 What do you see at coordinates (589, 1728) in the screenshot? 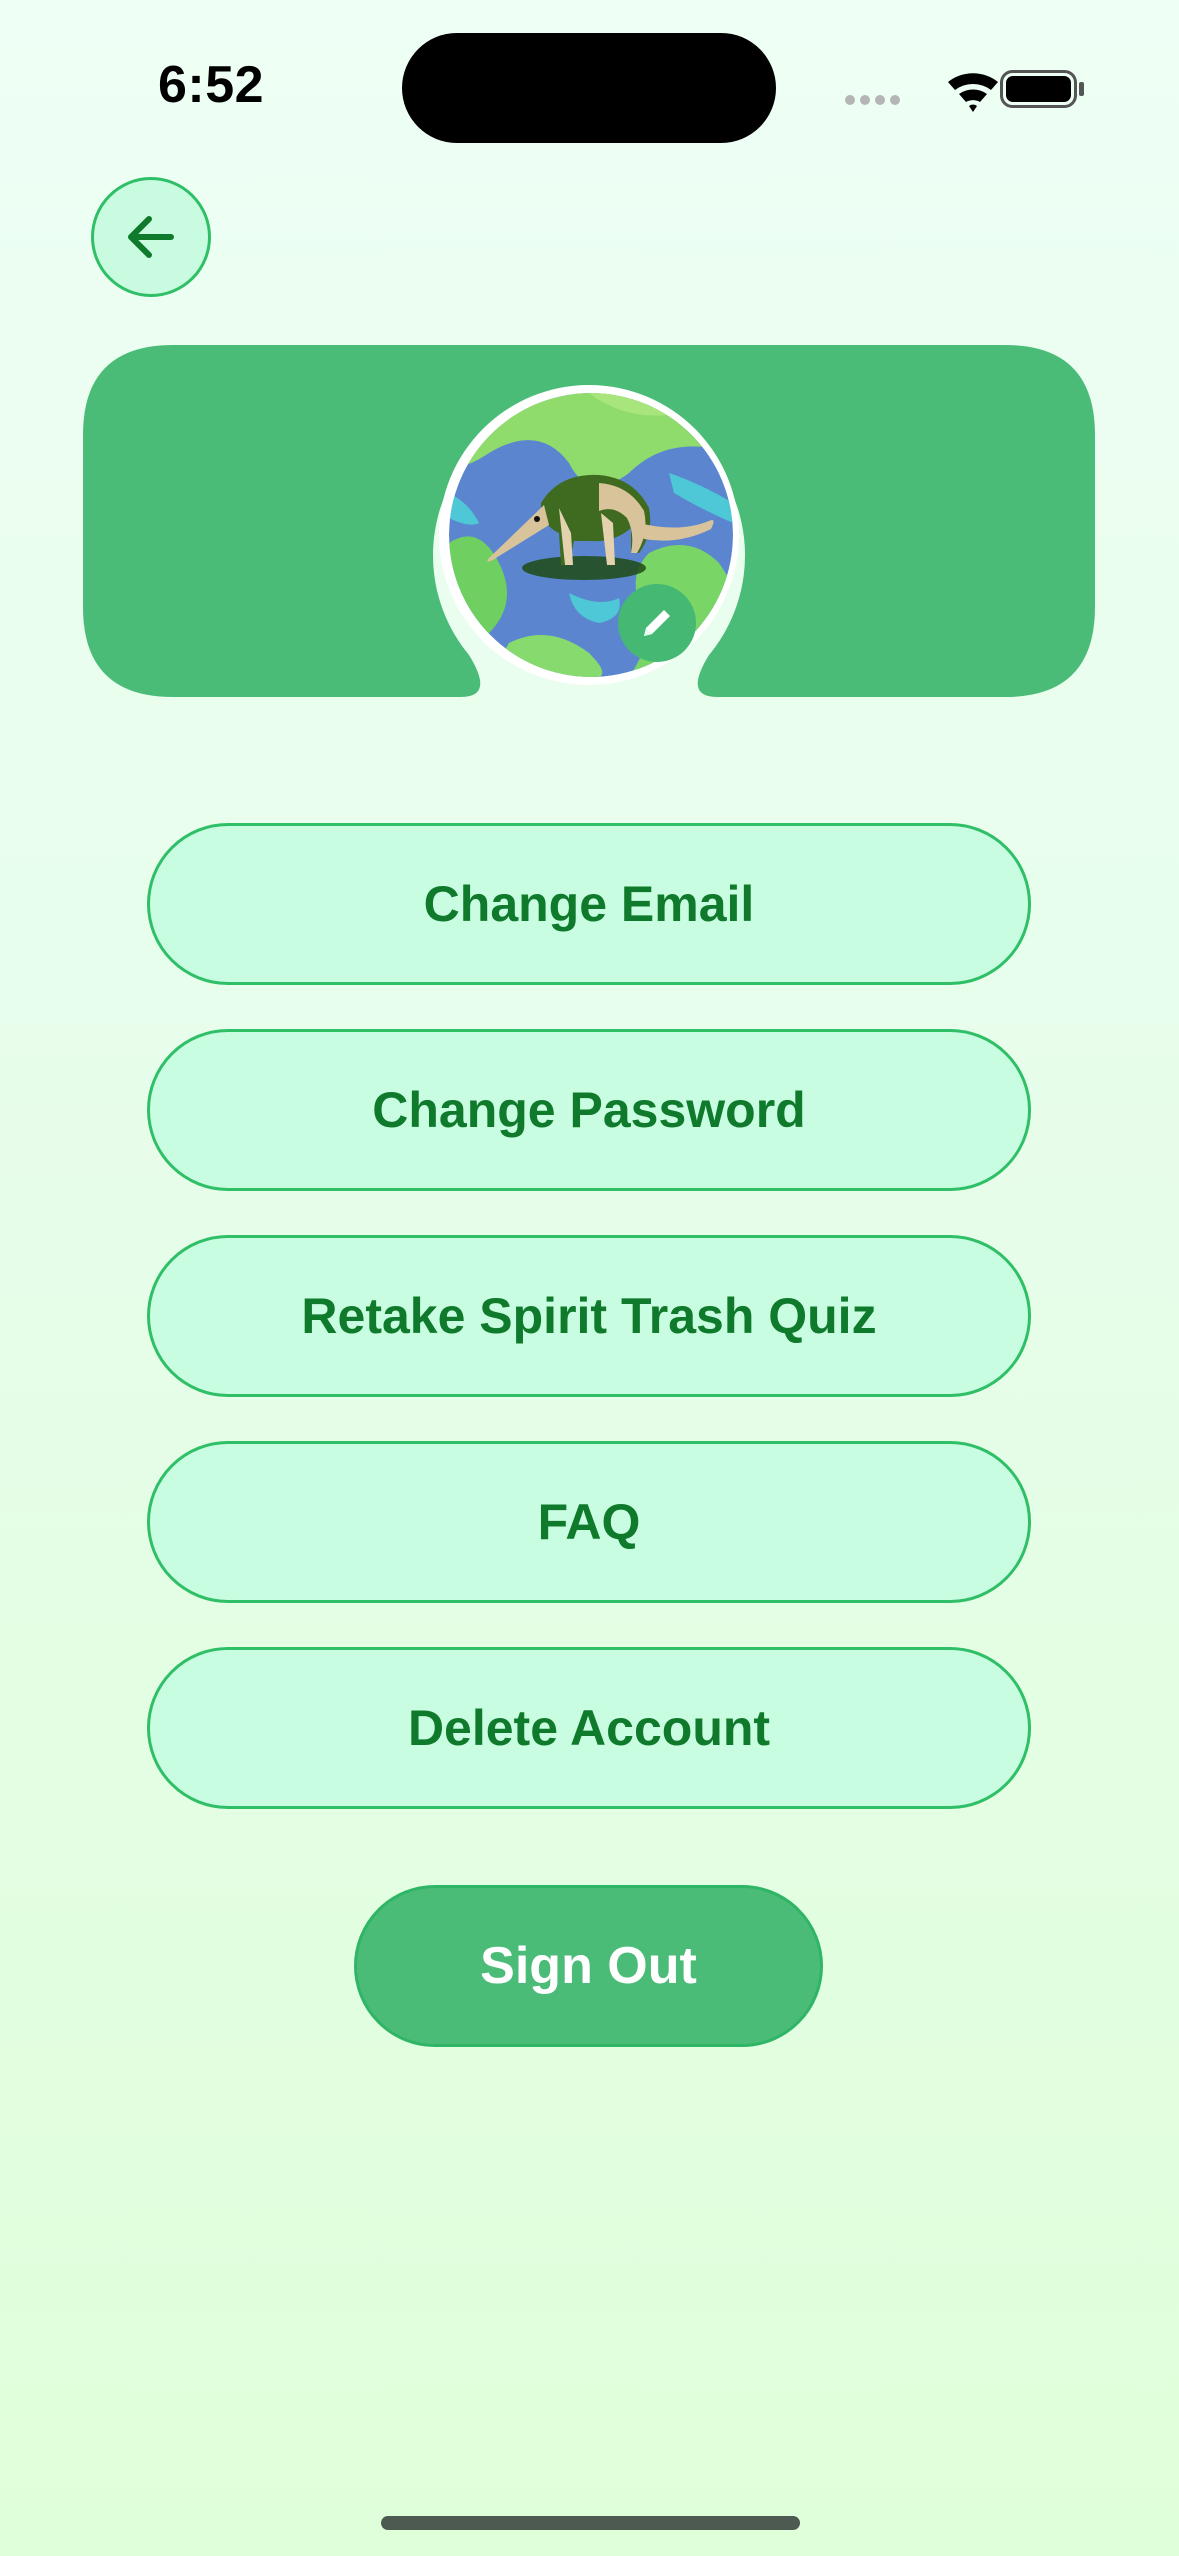
I see `delete-account-button: Delete Account` at bounding box center [589, 1728].